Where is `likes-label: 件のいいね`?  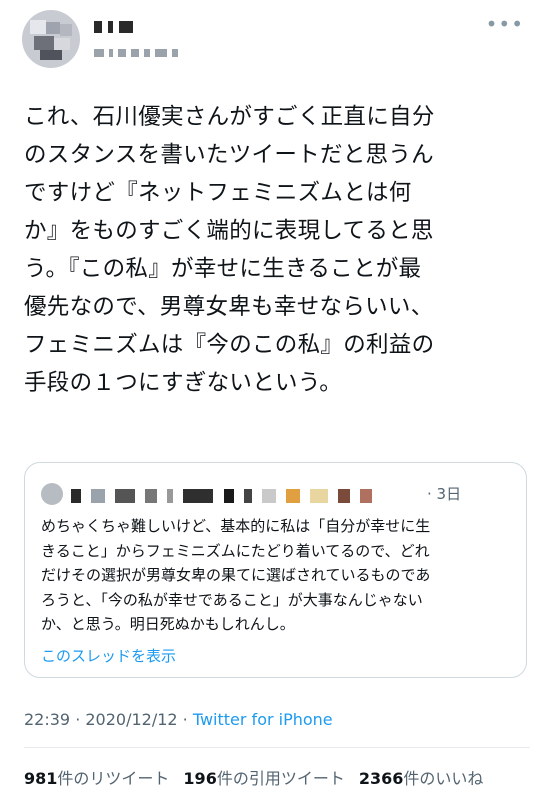 likes-label: 件のいいね is located at coordinates (443, 778).